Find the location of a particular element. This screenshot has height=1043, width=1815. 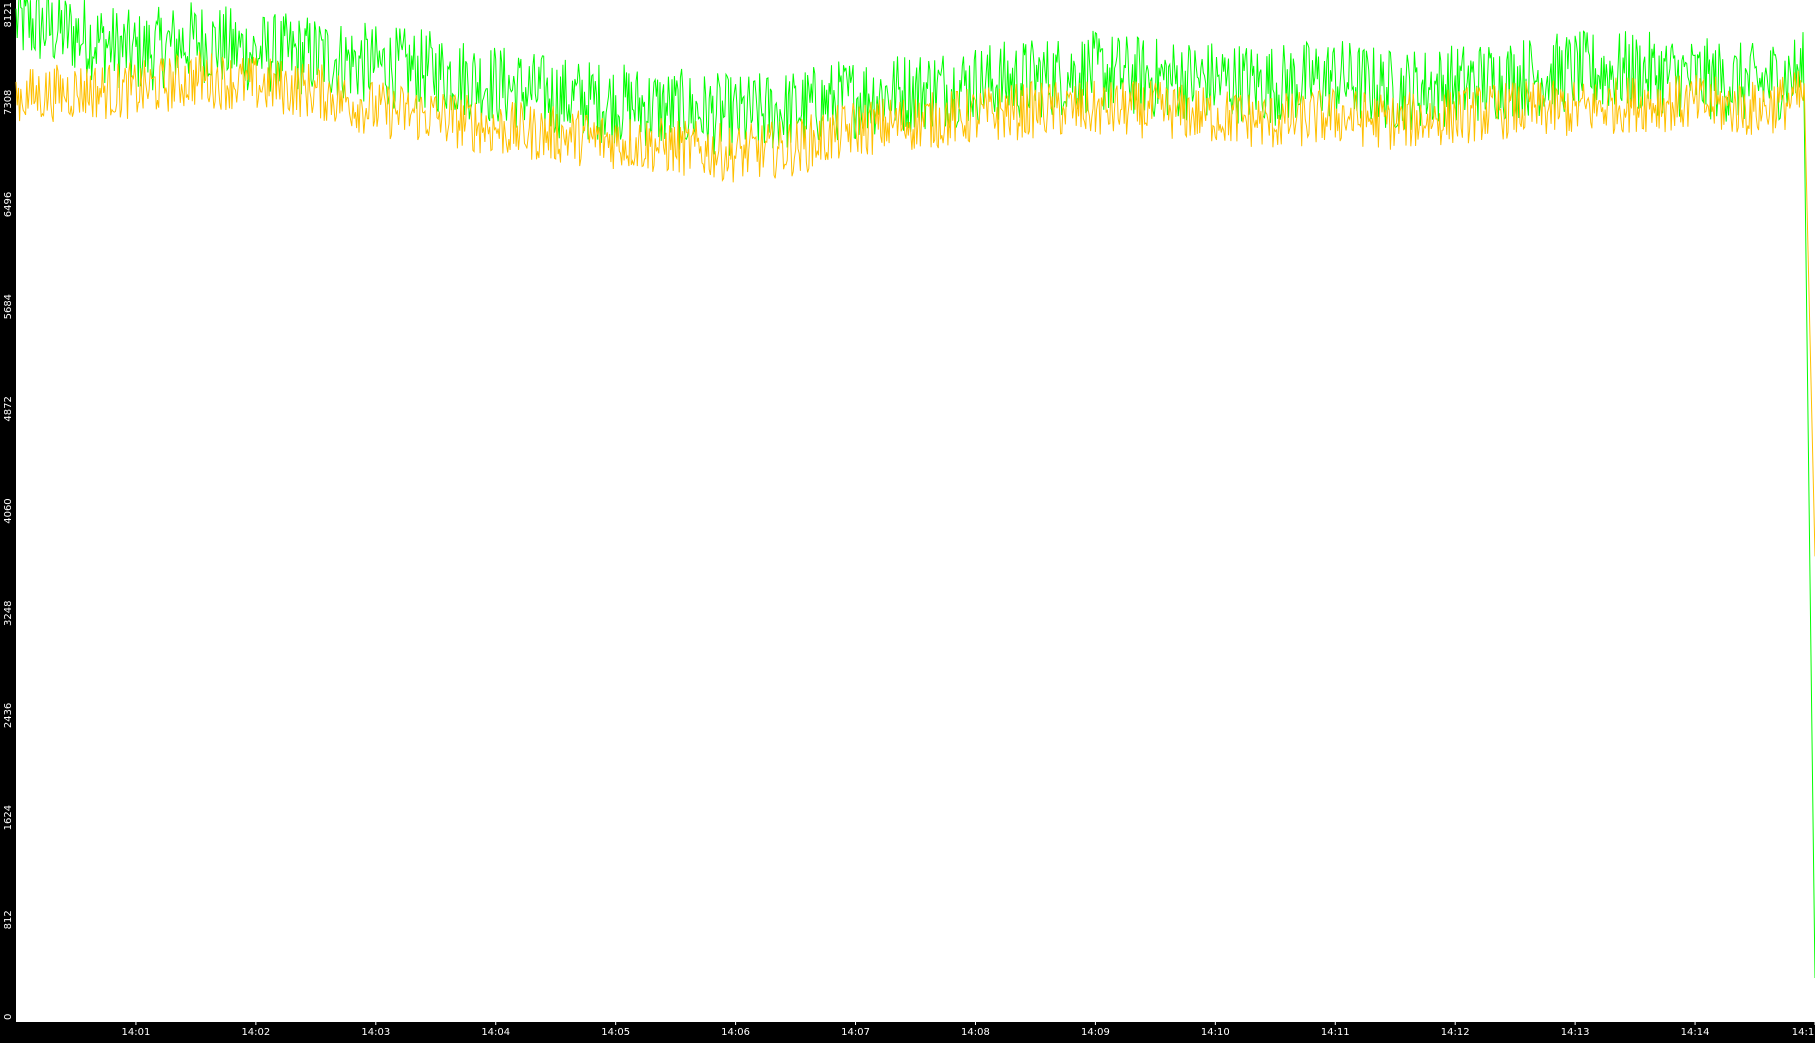

x-tick-label: 14:14 is located at coordinates (1695, 1032).